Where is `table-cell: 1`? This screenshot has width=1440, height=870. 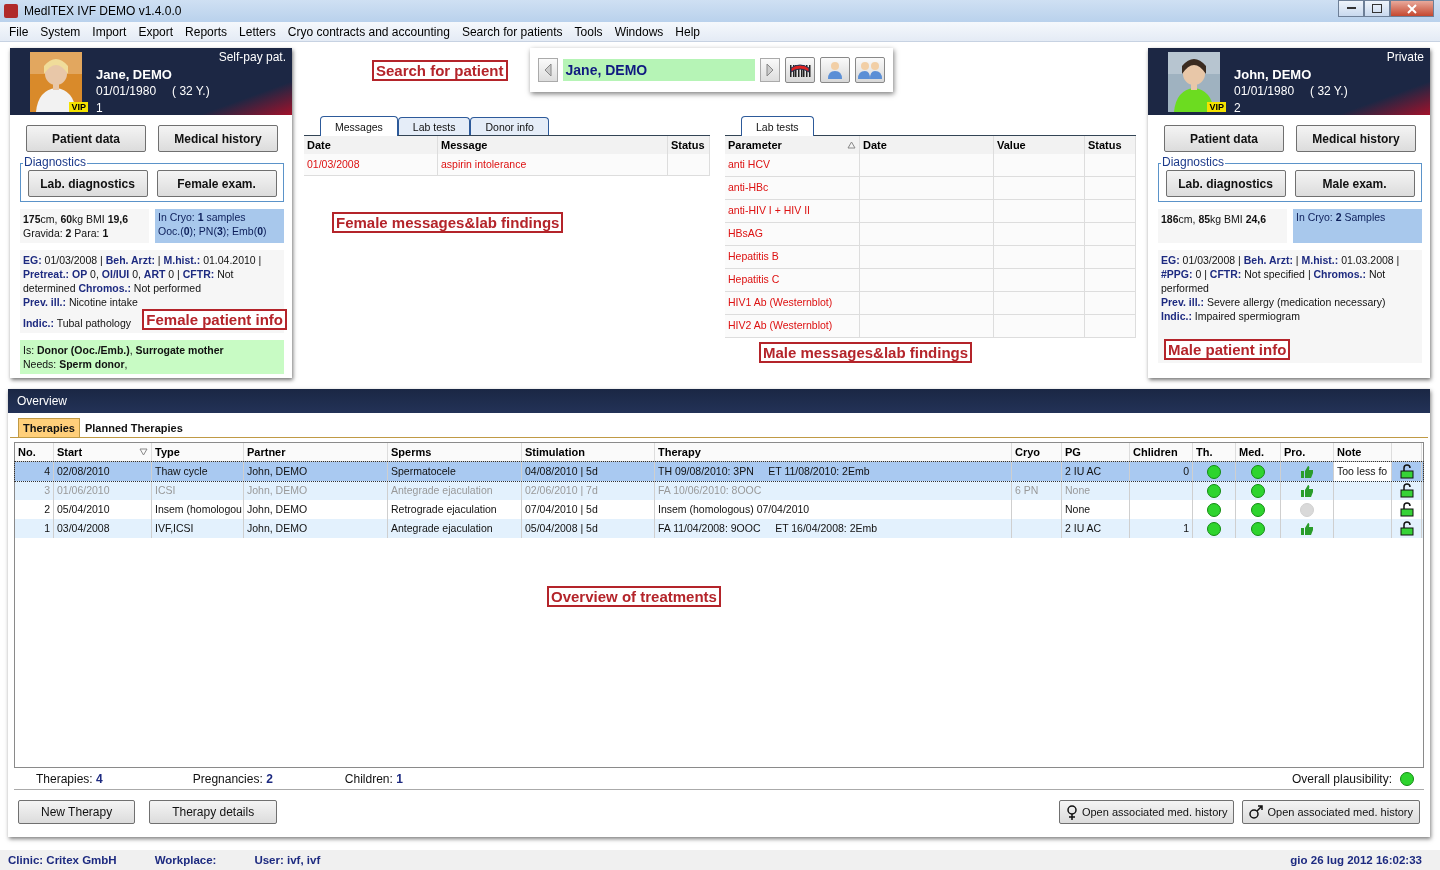
table-cell: 1 is located at coordinates (1161, 528).